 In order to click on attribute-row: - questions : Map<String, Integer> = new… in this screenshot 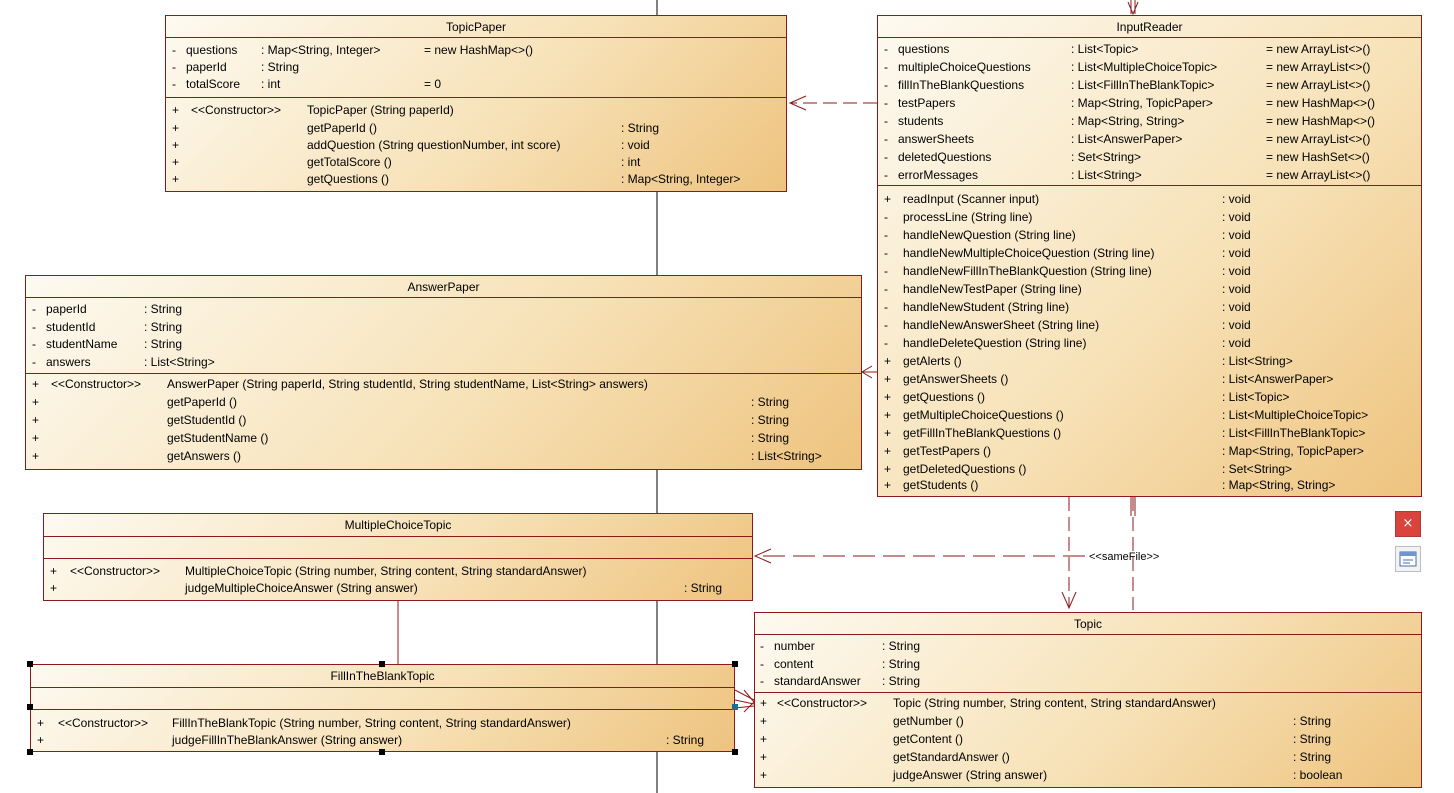, I will do `click(476, 50)`.